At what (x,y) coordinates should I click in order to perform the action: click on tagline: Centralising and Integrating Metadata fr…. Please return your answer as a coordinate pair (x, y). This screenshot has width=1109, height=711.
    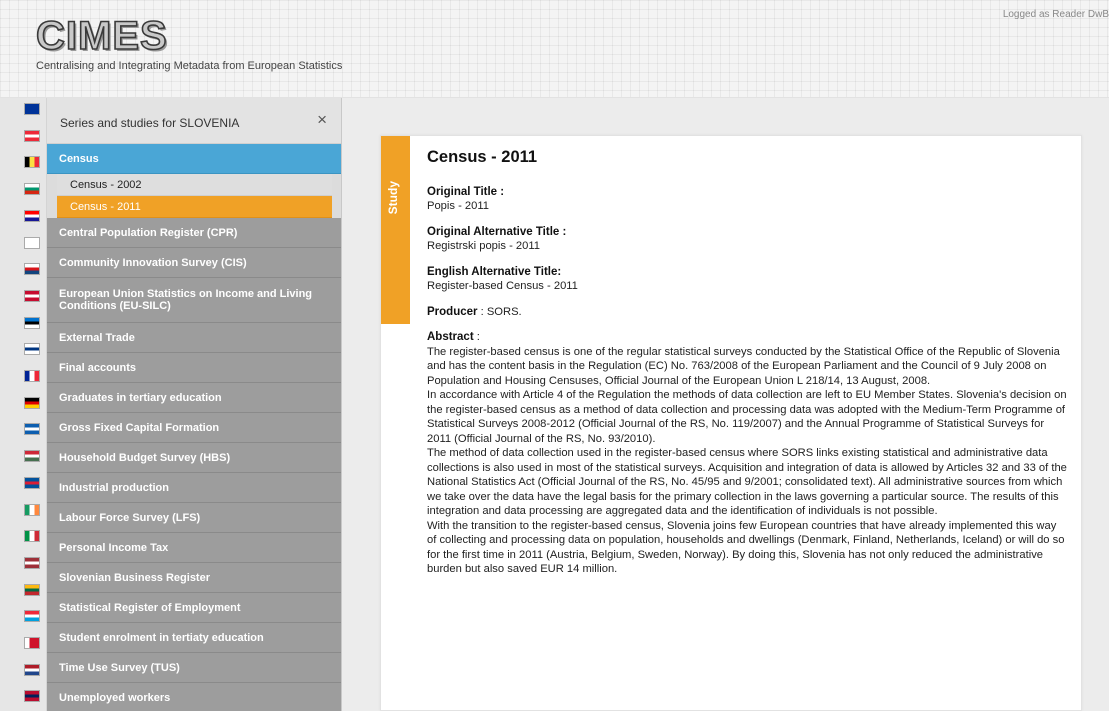
    Looking at the image, I should click on (189, 66).